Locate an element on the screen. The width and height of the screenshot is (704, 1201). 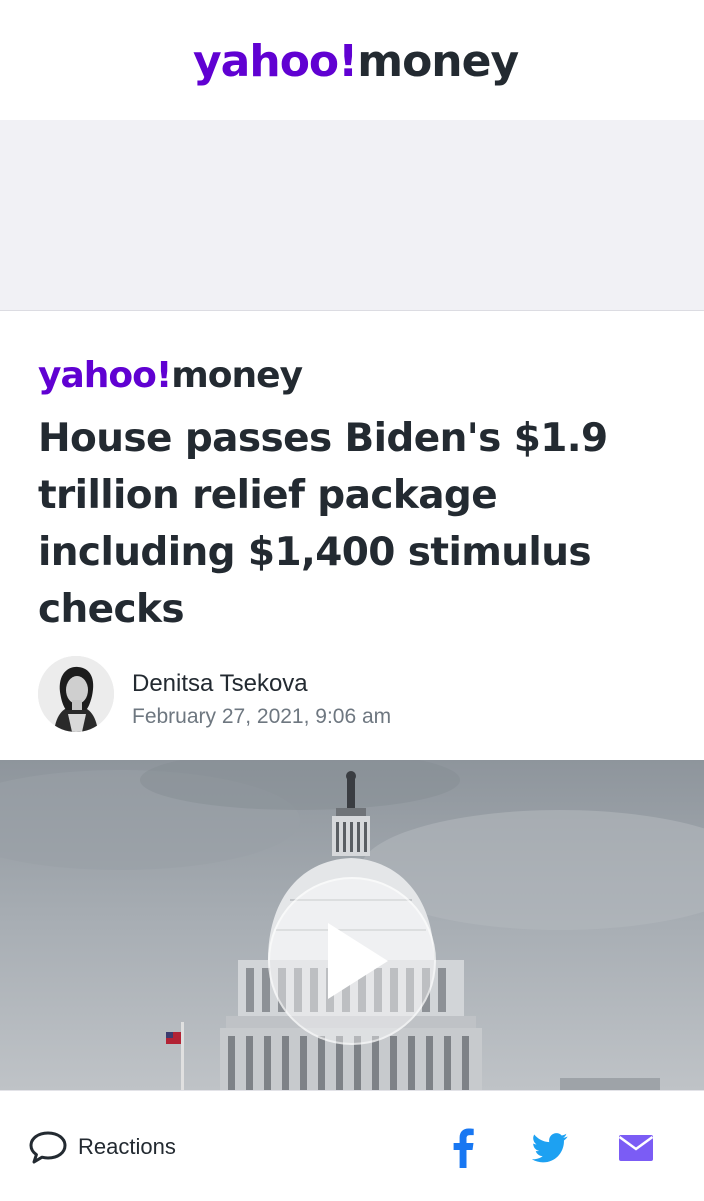
yahoo-money-logo: yahoo!money is located at coordinates (356, 62).